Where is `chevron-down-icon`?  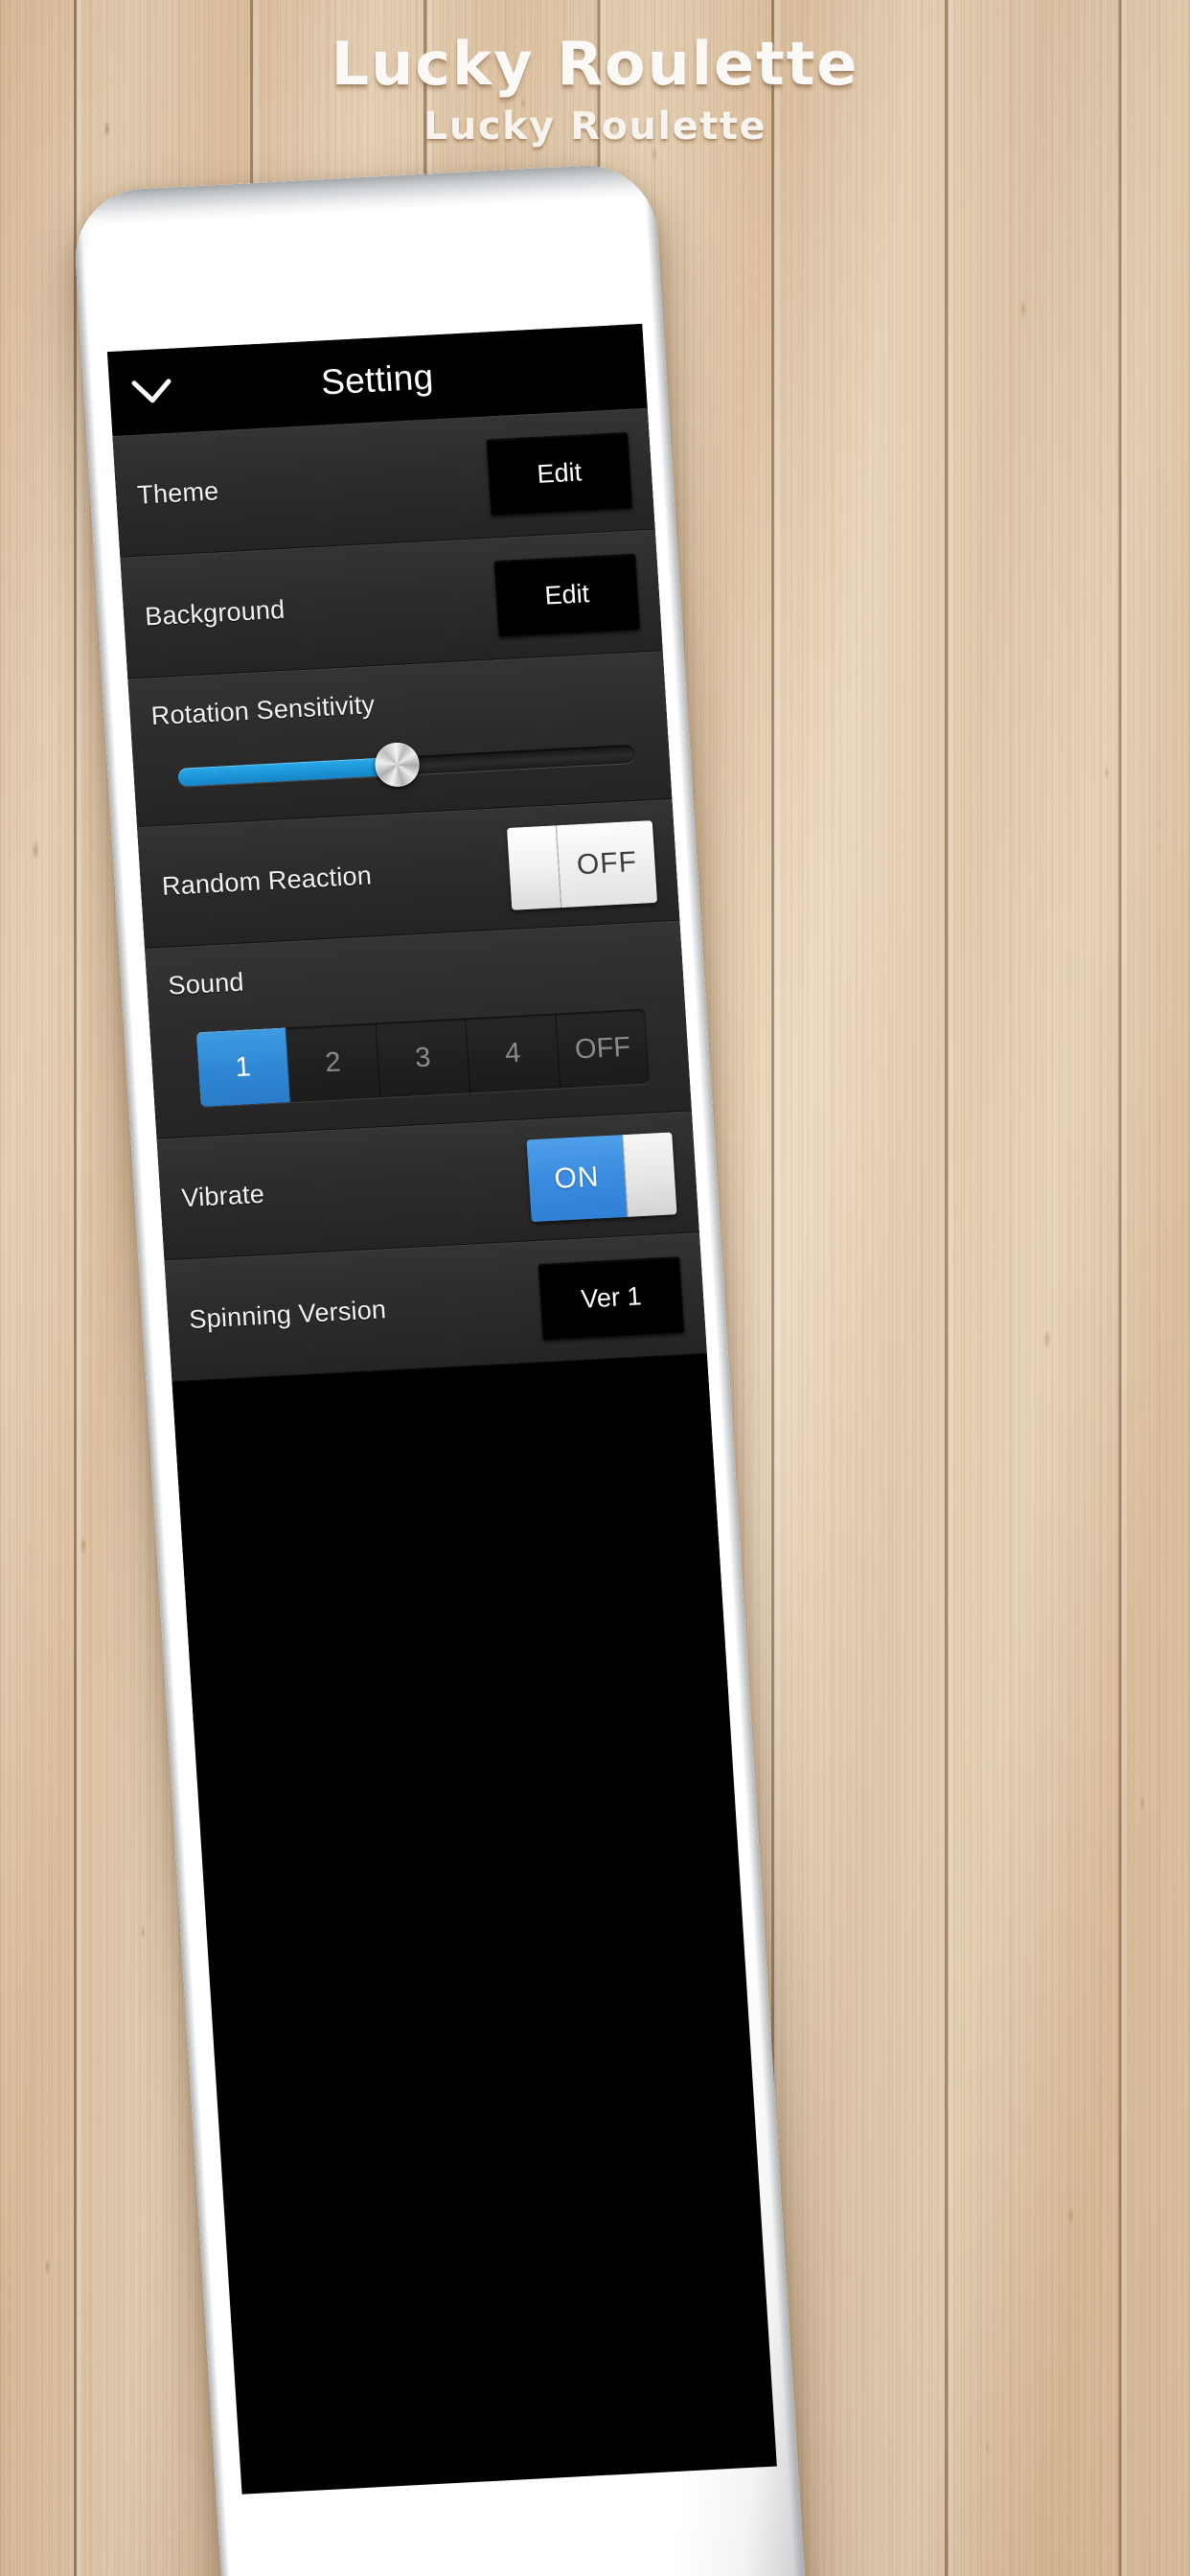 chevron-down-icon is located at coordinates (151, 392).